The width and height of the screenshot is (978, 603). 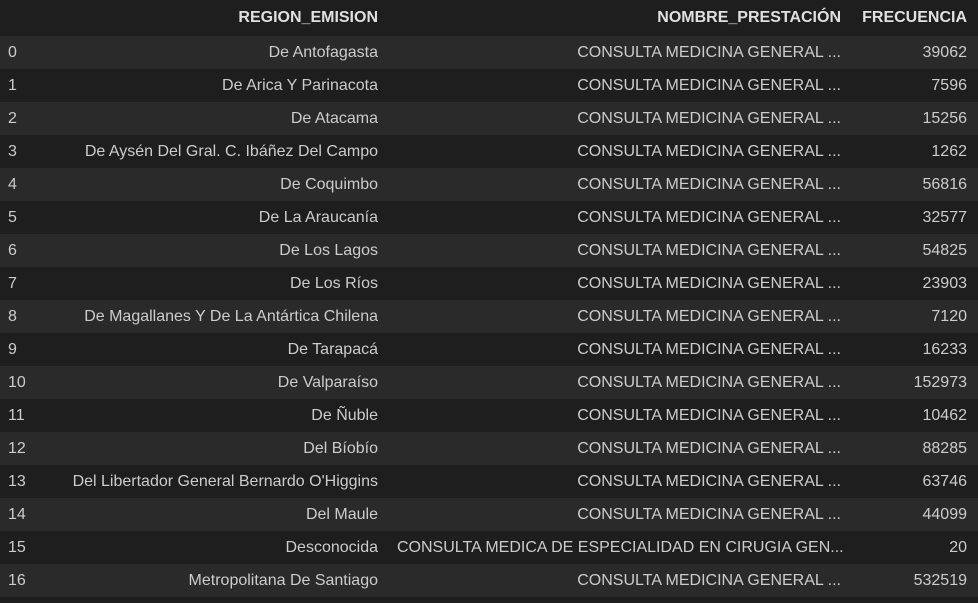 What do you see at coordinates (945, 514) in the screenshot?
I see `frecuencia-cell: 44099` at bounding box center [945, 514].